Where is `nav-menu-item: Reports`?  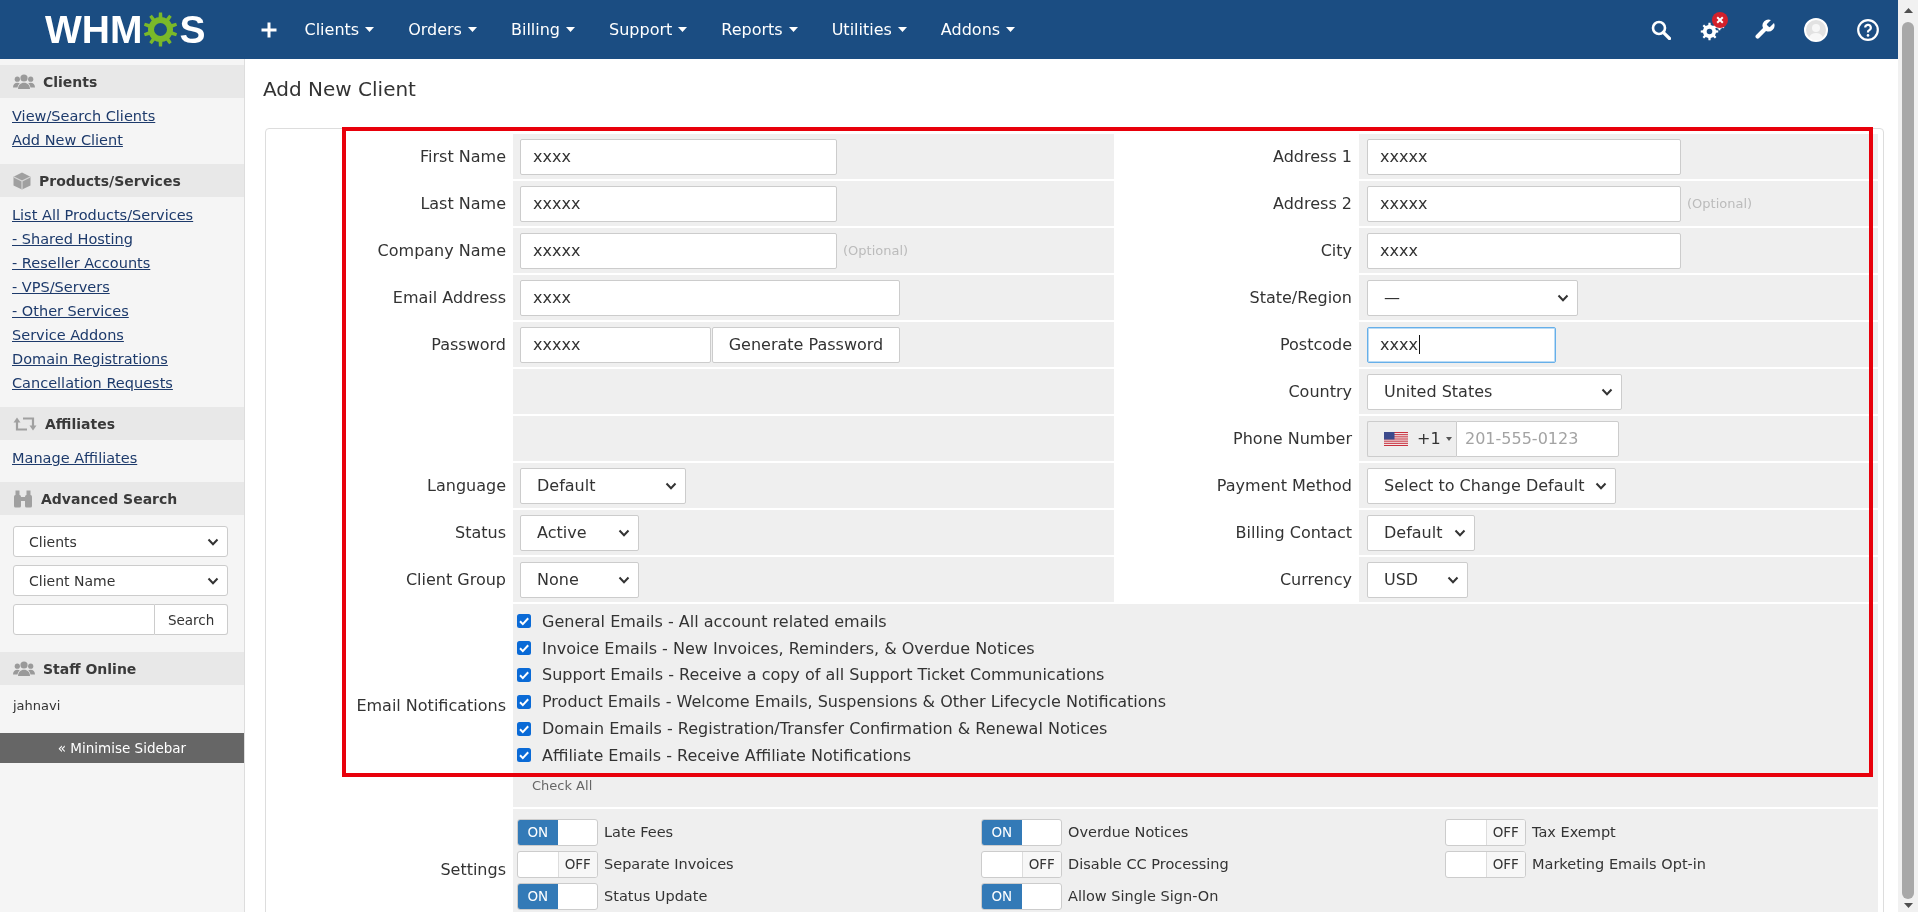 nav-menu-item: Reports is located at coordinates (759, 29).